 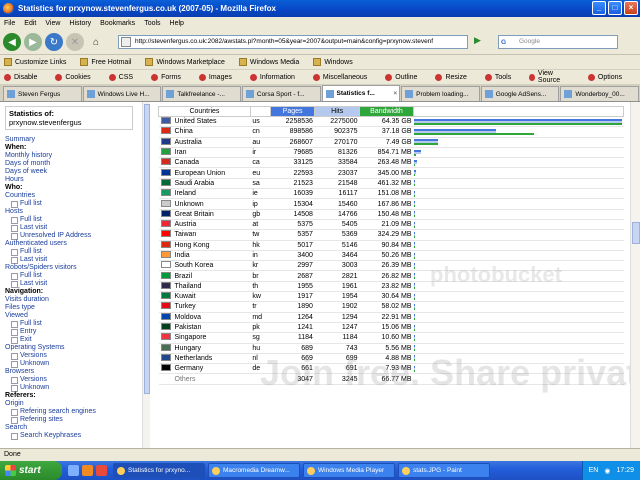 I want to click on devbar-resize: Resize, so click(x=455, y=77).